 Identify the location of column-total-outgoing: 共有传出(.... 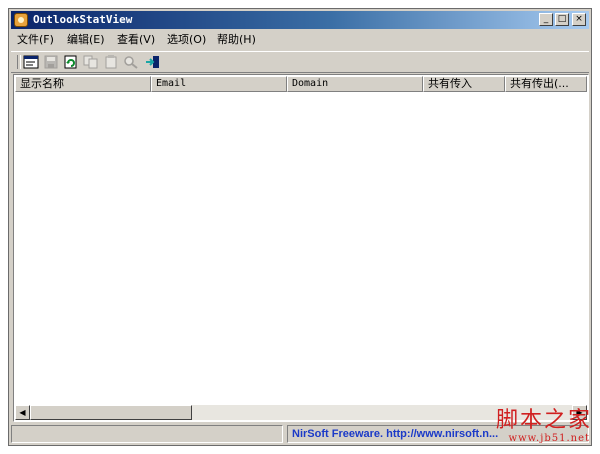
(546, 84).